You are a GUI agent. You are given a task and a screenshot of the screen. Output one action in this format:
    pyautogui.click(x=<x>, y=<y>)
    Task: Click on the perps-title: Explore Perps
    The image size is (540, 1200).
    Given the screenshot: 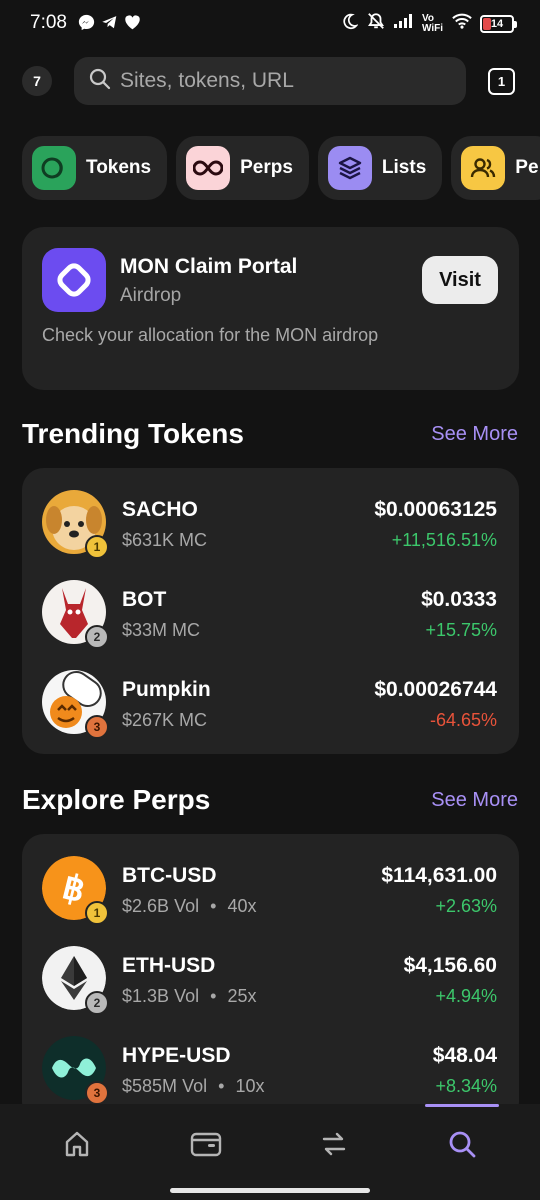 What is the action you would take?
    pyautogui.click(x=116, y=799)
    